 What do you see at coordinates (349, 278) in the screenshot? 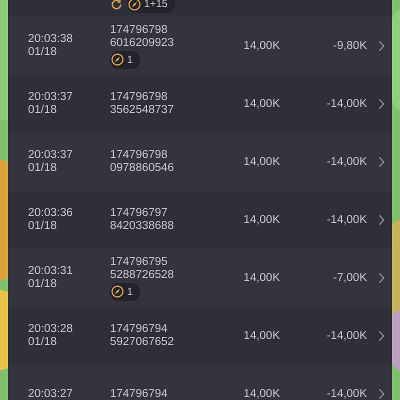
I see `win-amount: -7,00K` at bounding box center [349, 278].